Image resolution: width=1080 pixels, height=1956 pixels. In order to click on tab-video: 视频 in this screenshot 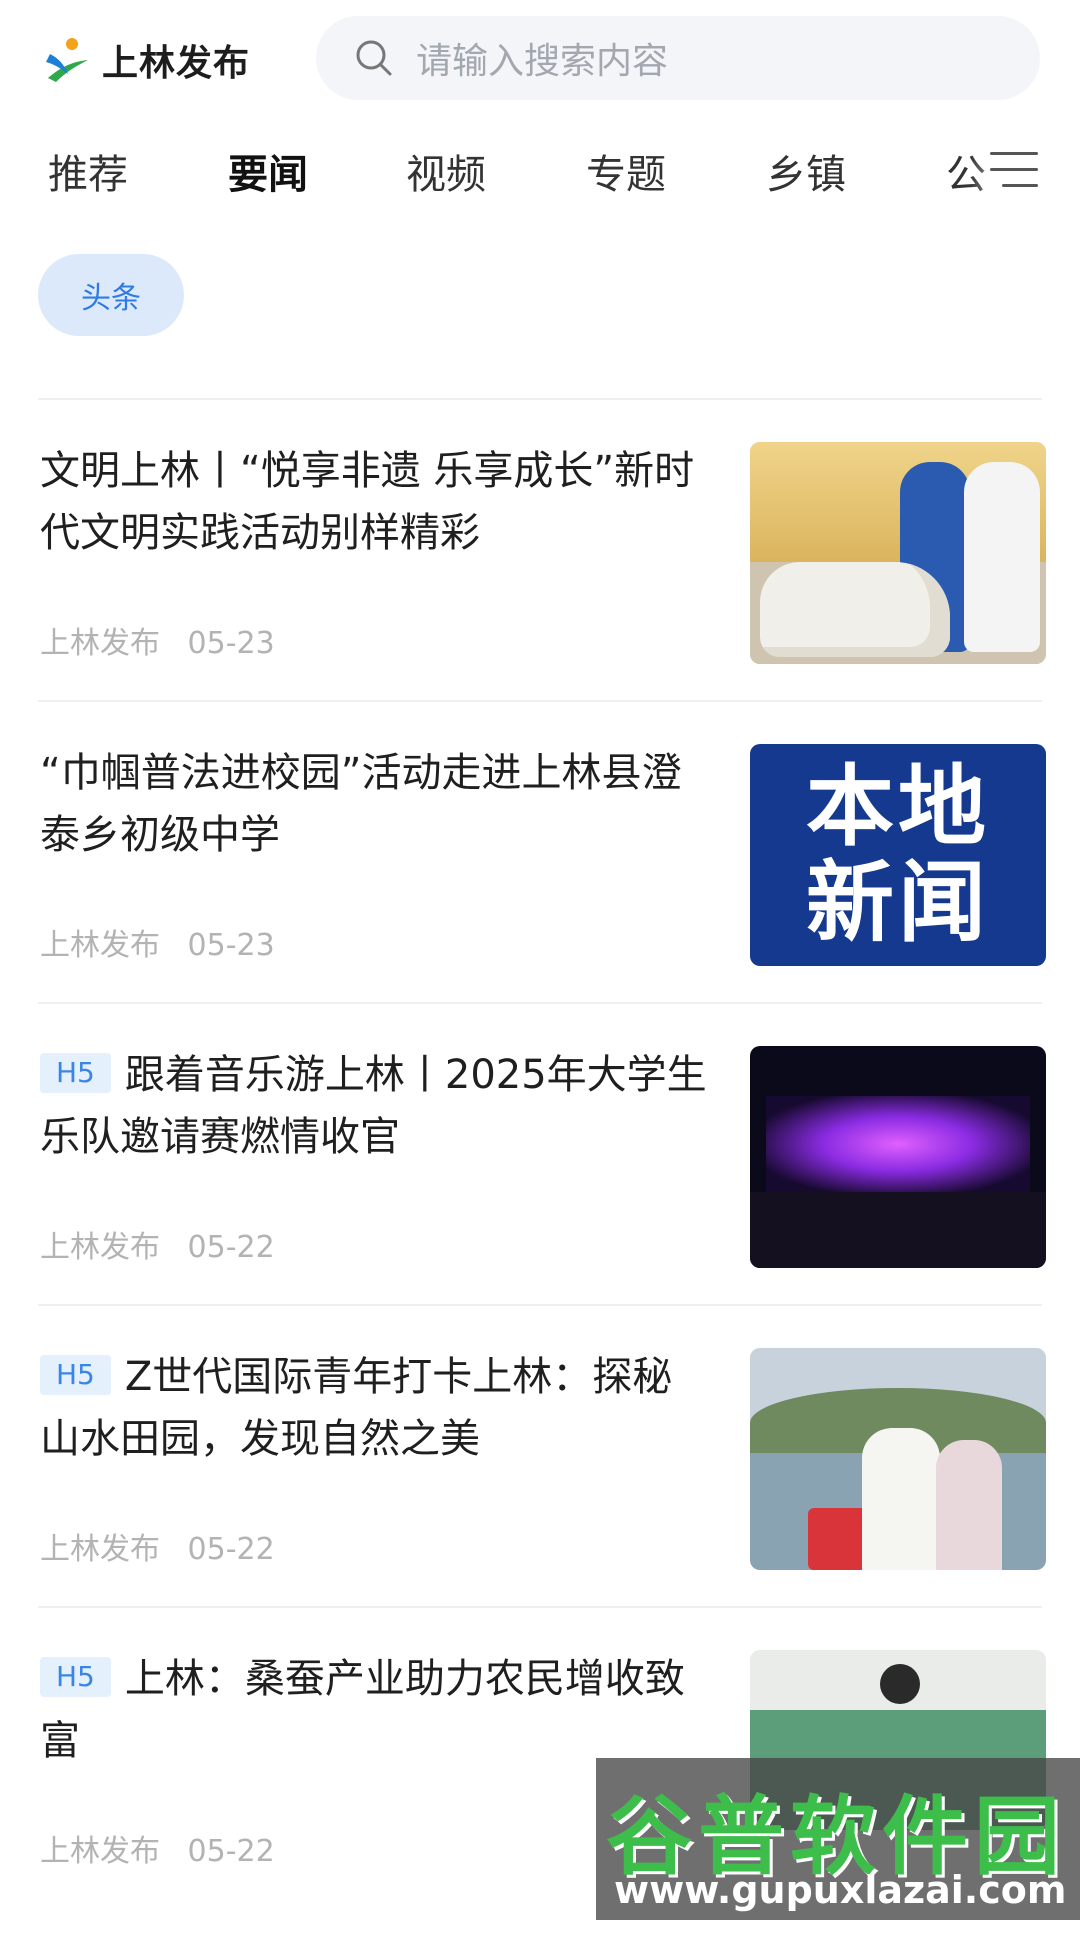, I will do `click(446, 171)`.